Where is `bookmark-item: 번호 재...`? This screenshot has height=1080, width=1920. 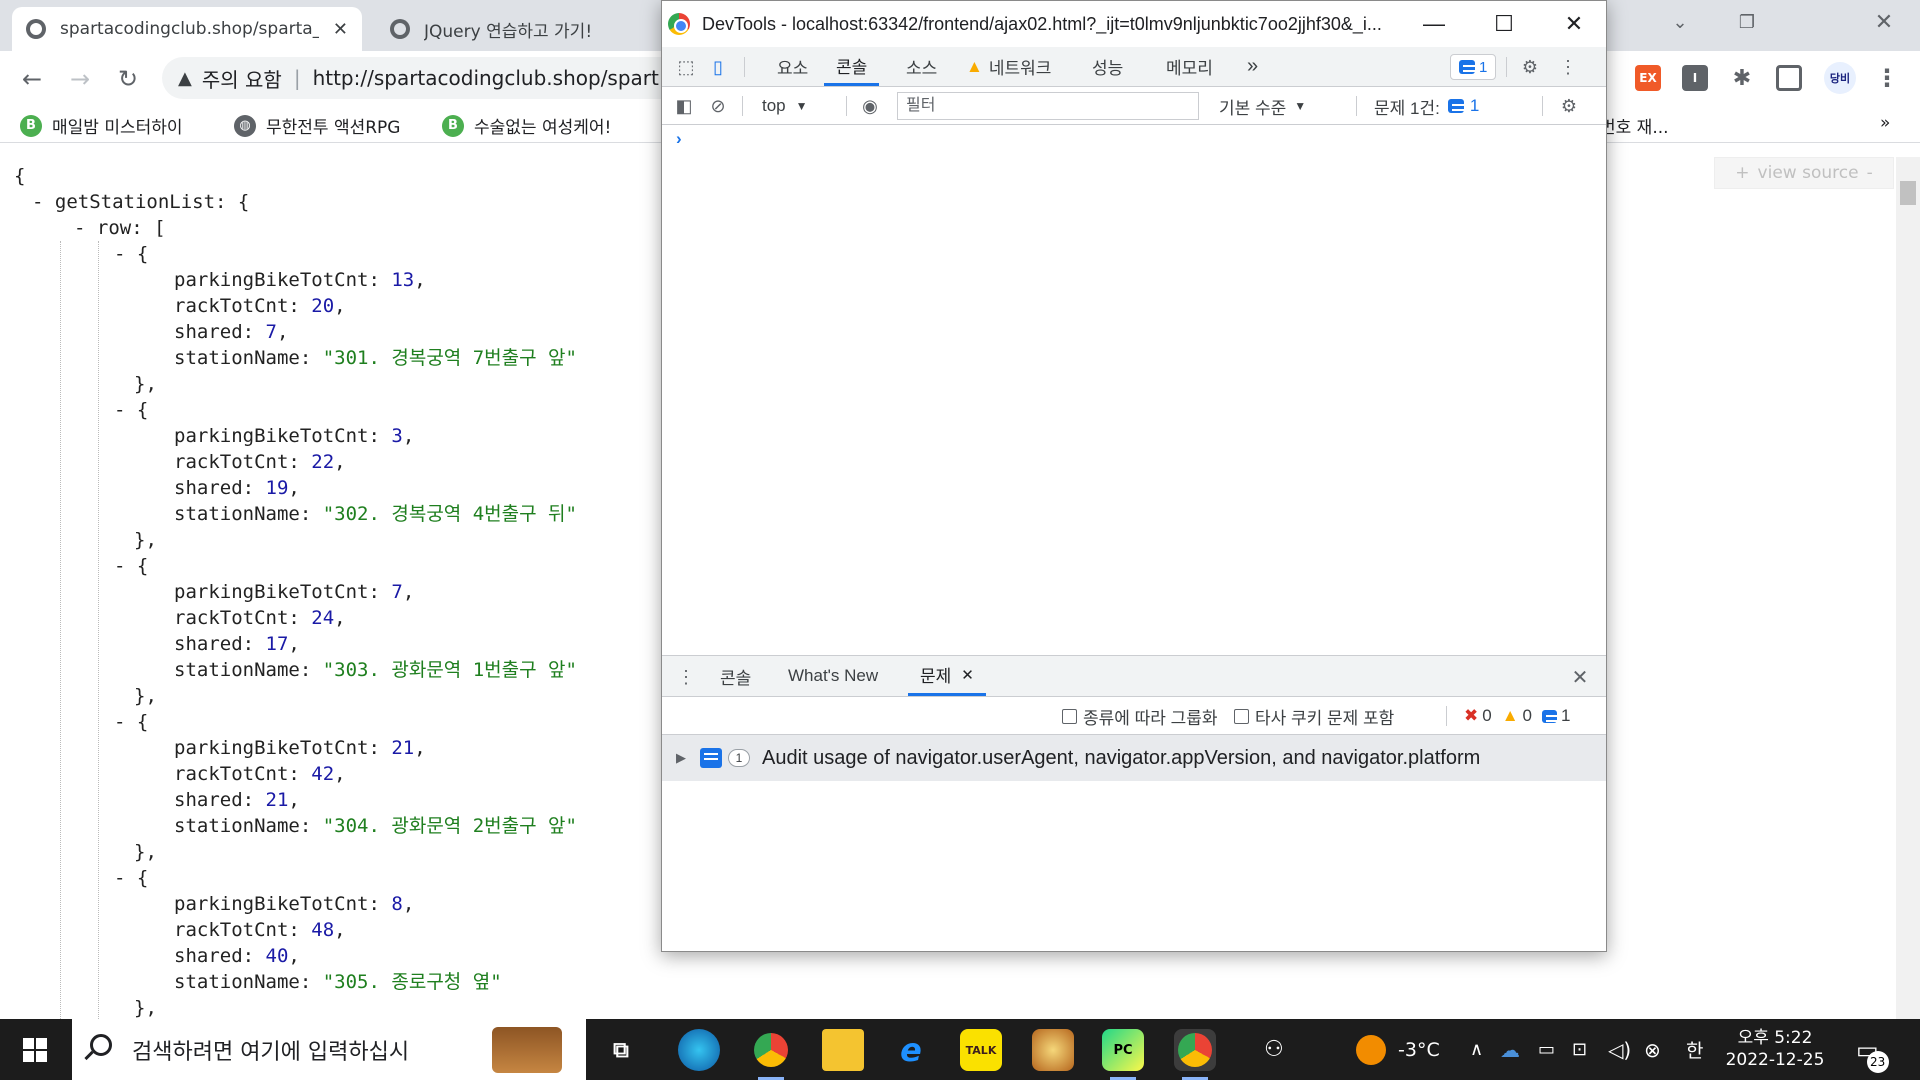
bookmark-item: 번호 재... is located at coordinates (1634, 125).